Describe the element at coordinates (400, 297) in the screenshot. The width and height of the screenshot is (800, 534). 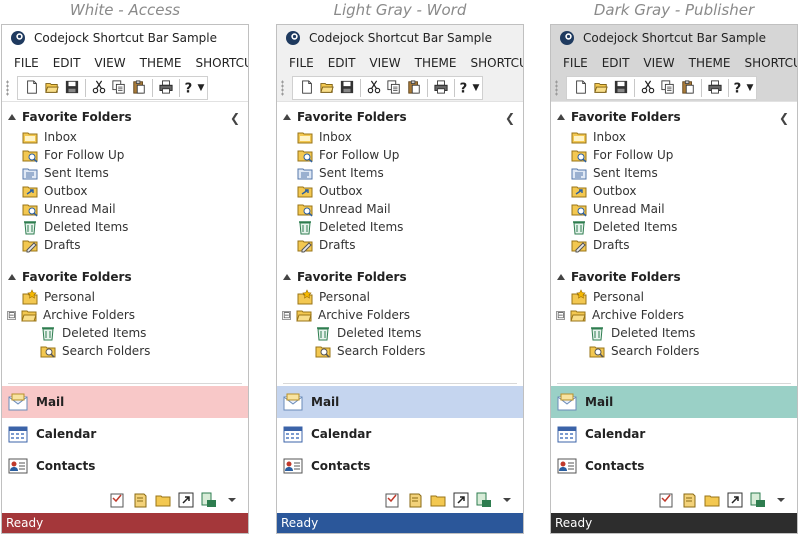
I see `folder-item-personal: Personal` at that location.